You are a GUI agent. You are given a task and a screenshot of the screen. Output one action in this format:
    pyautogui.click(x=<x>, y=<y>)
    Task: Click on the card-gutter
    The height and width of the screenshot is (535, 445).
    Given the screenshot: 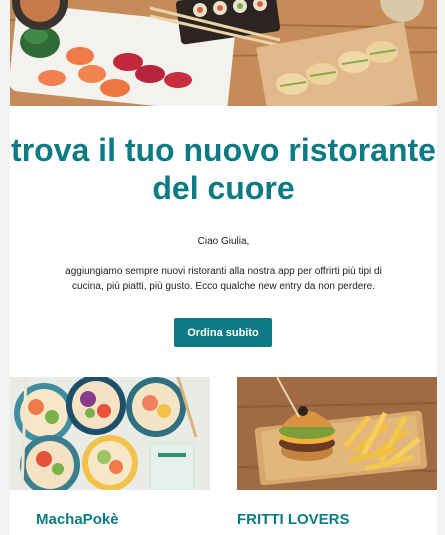 What is the action you would take?
    pyautogui.click(x=223, y=449)
    